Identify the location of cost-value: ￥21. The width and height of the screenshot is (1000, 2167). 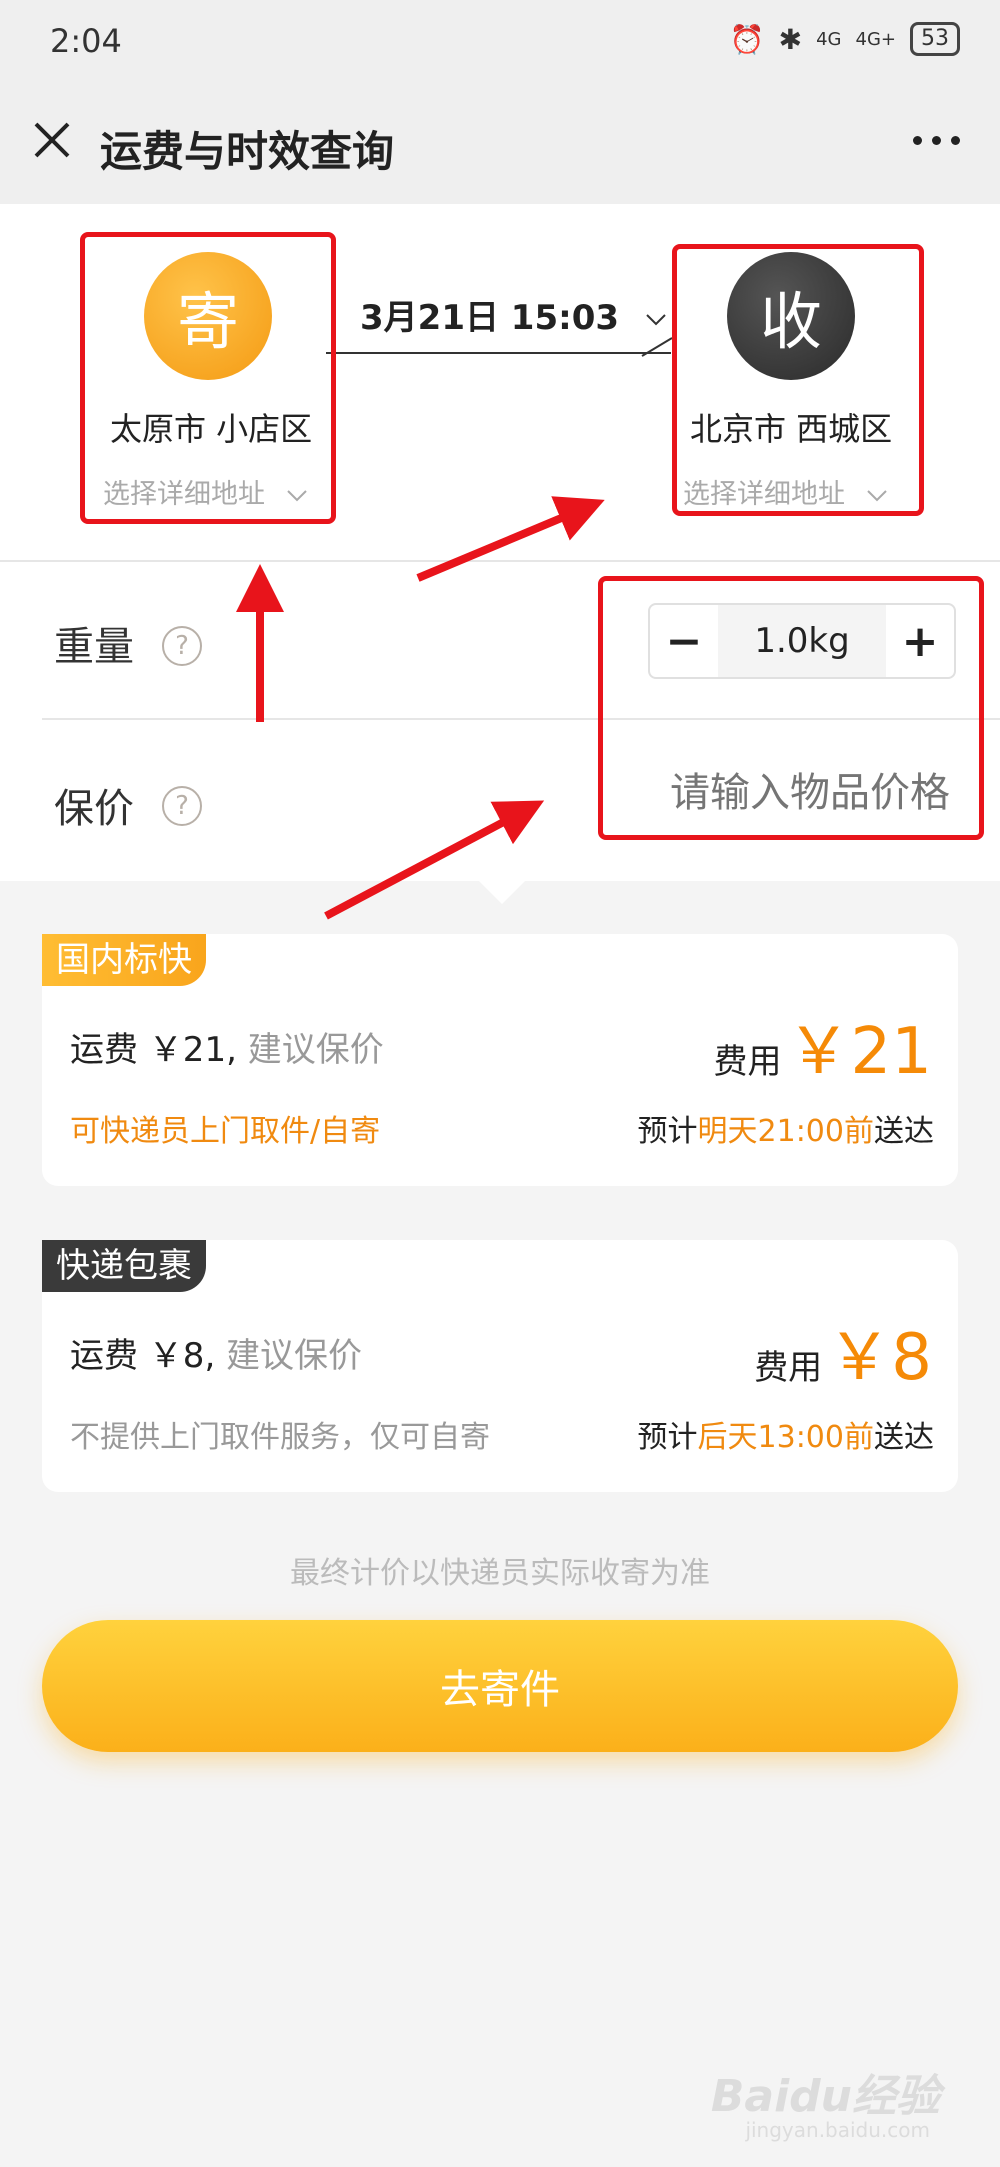
(859, 1052).